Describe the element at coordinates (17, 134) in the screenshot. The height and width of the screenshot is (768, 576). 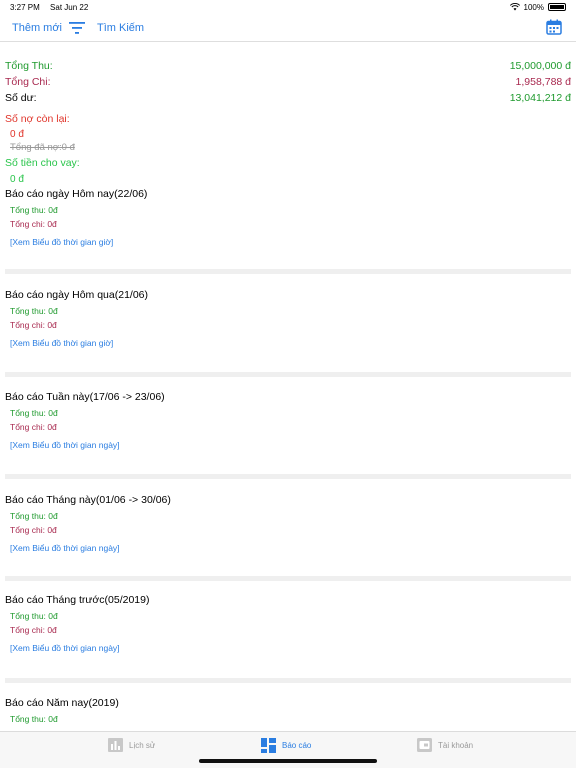
I see `debt-remaining-value: 0 đ` at that location.